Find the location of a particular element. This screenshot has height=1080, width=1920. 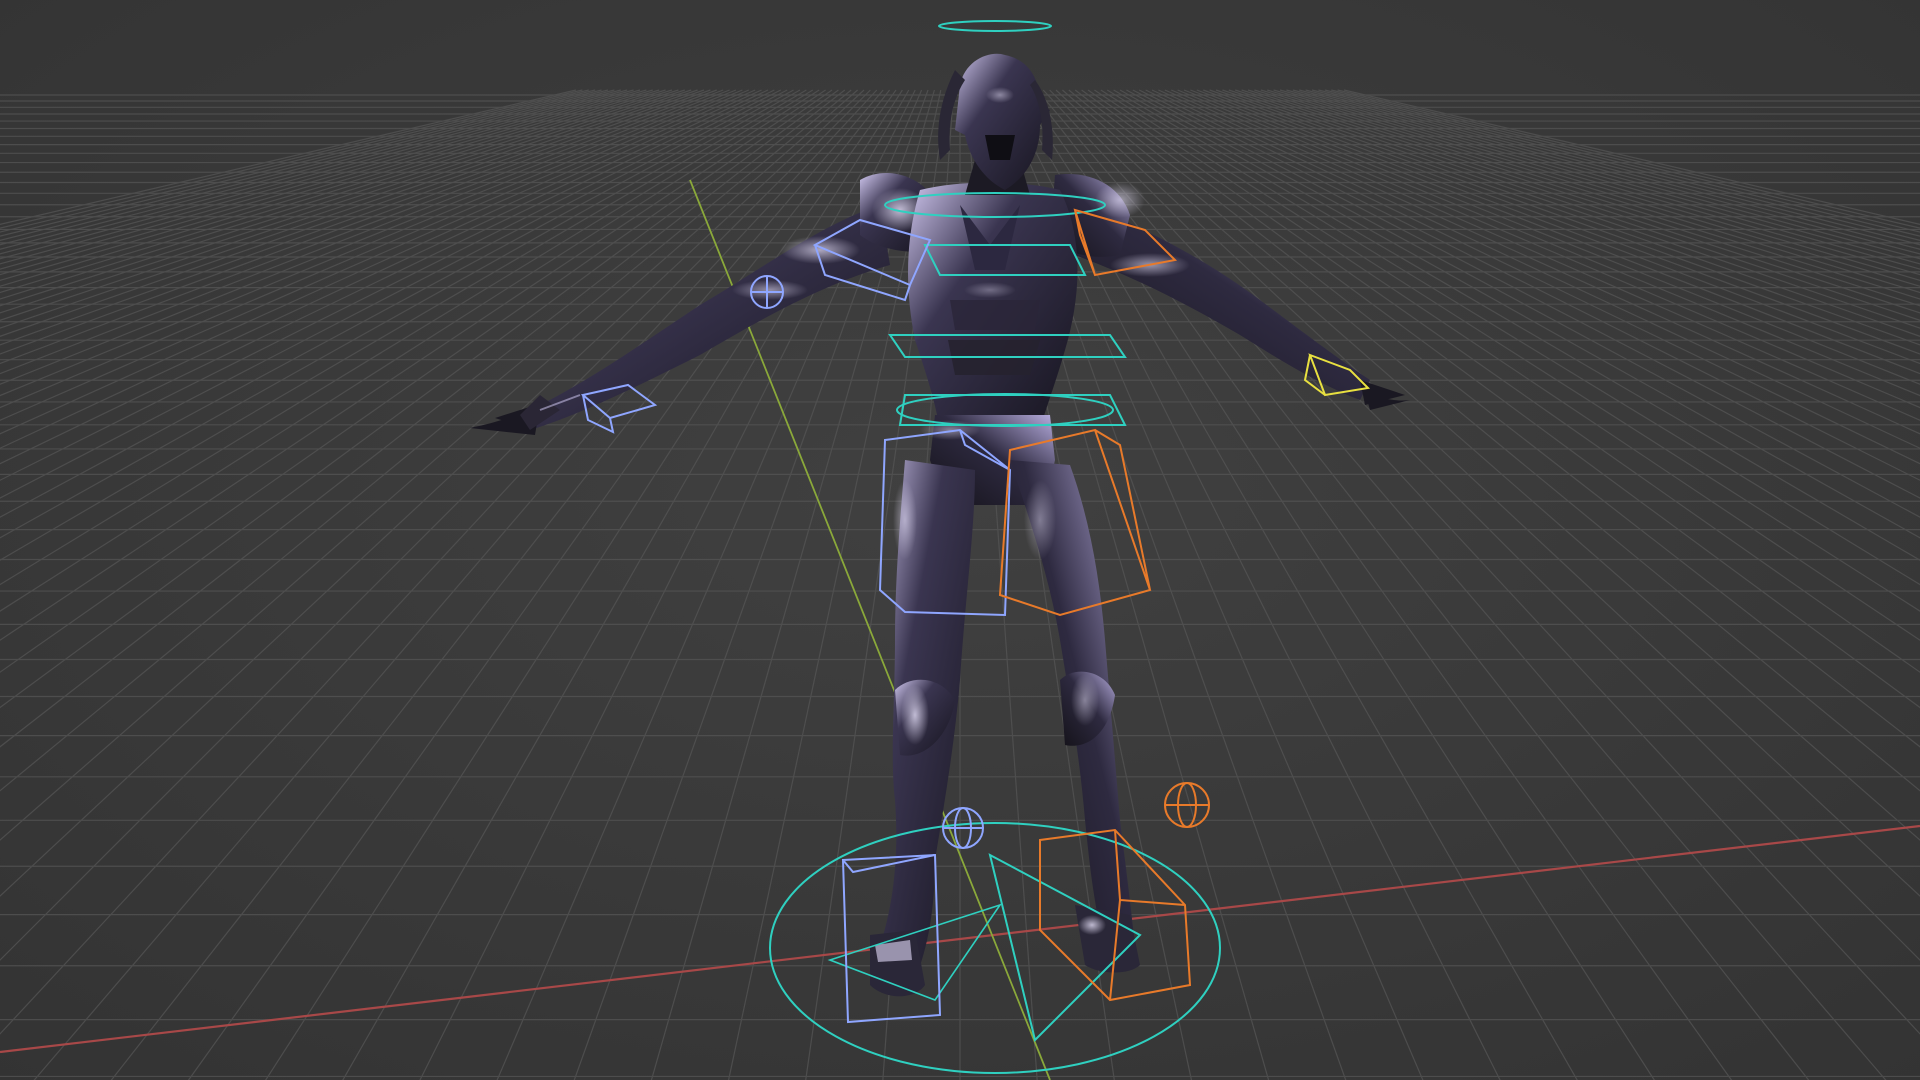

mask is located at coordinates (1000, 147).